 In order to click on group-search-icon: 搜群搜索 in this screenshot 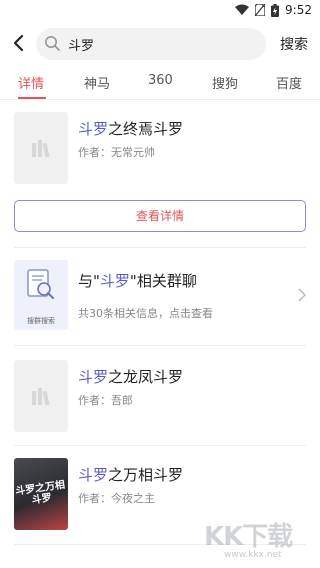, I will do `click(41, 295)`.